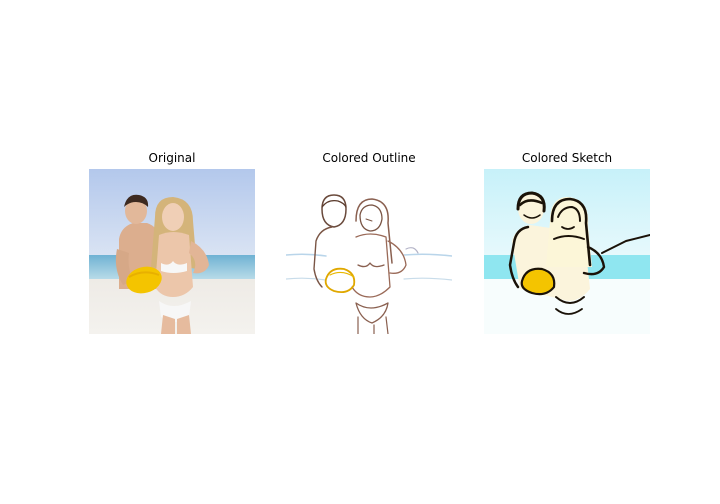  I want to click on panel-title: Original, so click(172, 158).